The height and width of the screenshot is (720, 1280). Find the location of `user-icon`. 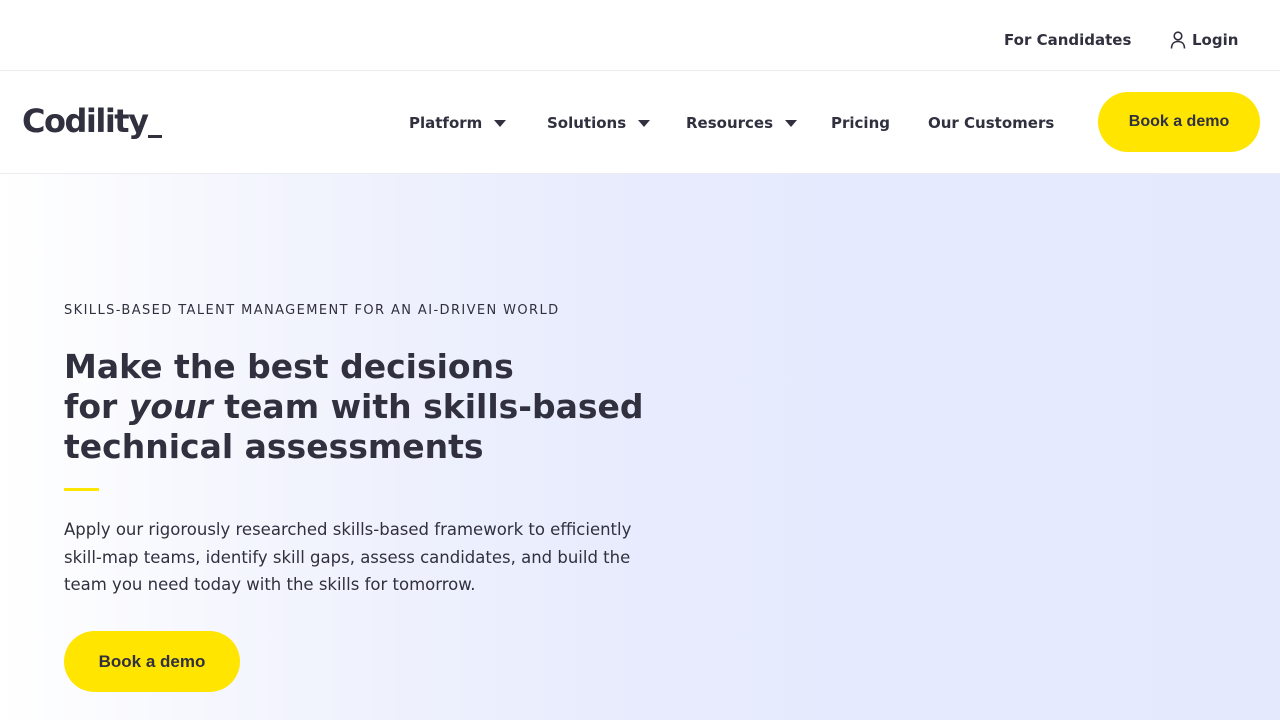

user-icon is located at coordinates (1178, 40).